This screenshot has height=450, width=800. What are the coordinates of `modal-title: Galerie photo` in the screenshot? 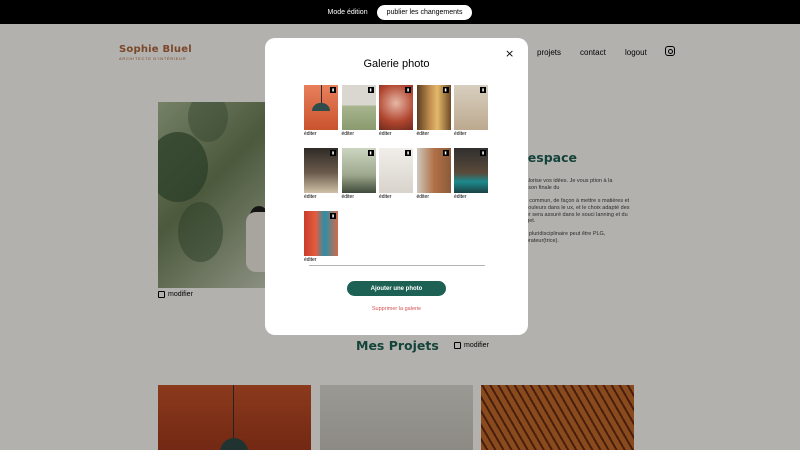 It's located at (396, 64).